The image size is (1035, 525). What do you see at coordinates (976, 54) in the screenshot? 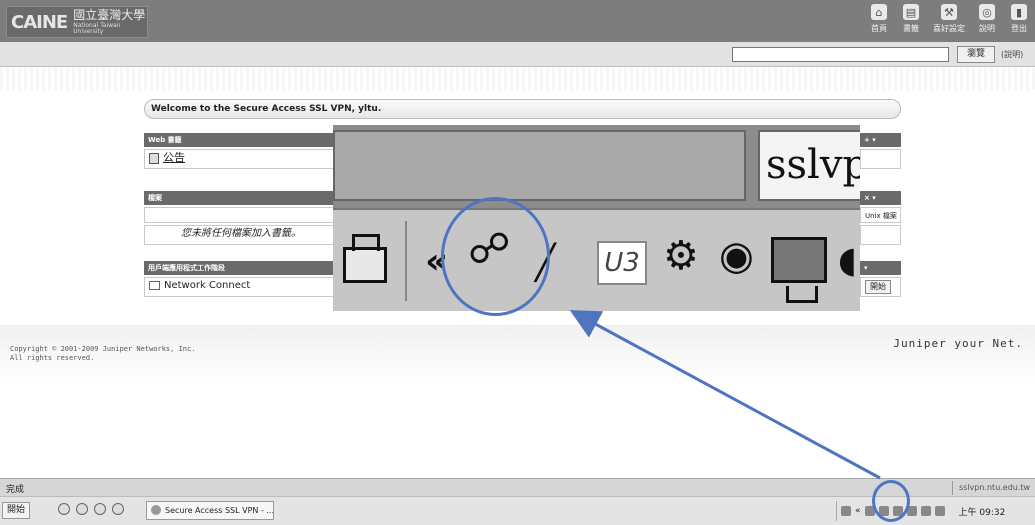
I see `browse-button: 瀏覽` at bounding box center [976, 54].